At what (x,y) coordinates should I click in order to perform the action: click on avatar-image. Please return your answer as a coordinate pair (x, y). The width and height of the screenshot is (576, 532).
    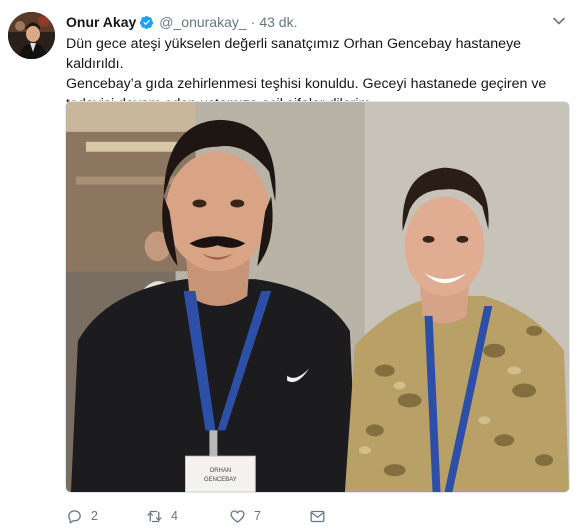
    Looking at the image, I should click on (31, 35).